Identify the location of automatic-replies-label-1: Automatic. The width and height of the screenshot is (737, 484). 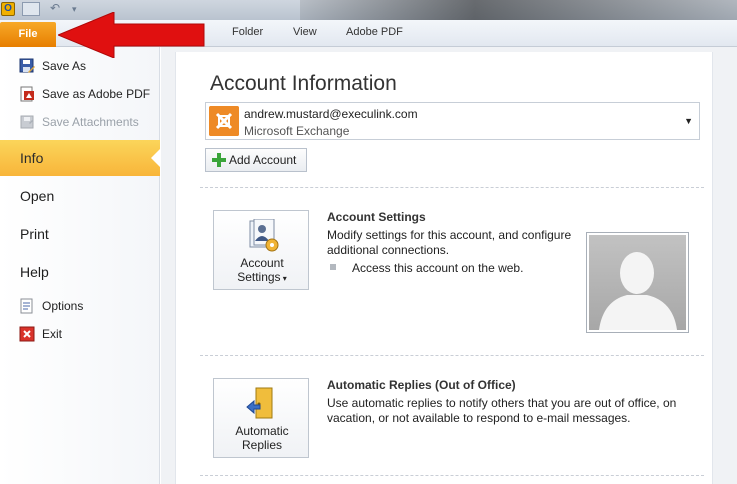
(262, 431).